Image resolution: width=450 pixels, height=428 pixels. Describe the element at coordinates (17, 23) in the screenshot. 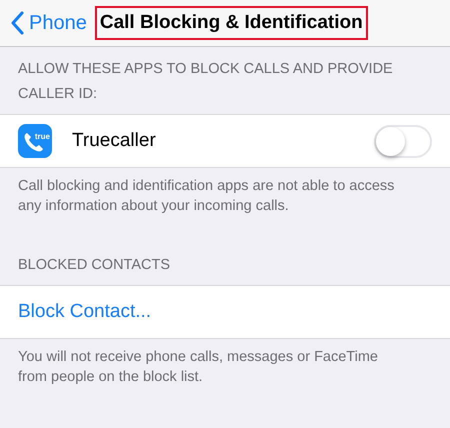

I see `back-chevron-icon` at that location.